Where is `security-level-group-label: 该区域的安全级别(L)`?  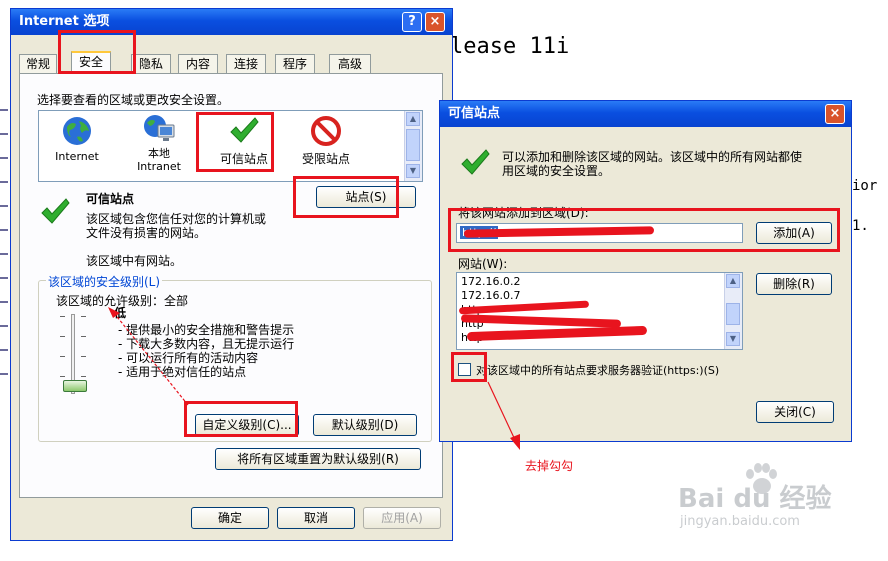
security-level-group-label: 该区域的安全级别(L) is located at coordinates (104, 281).